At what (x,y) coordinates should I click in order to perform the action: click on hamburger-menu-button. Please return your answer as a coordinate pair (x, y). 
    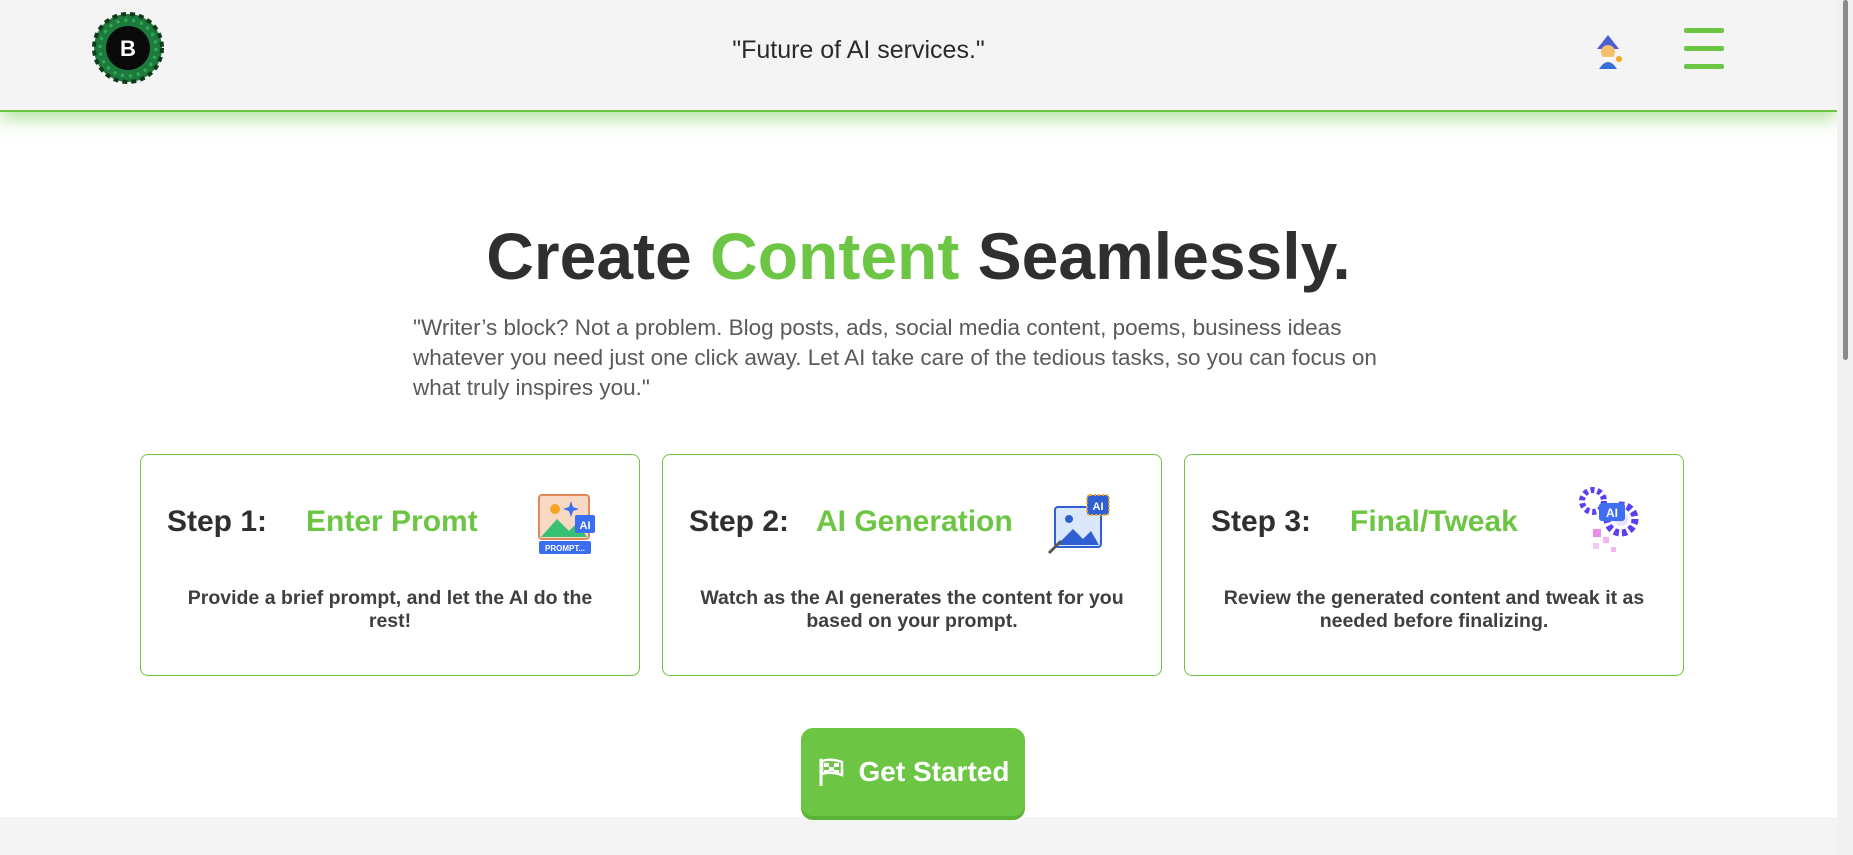
    Looking at the image, I should click on (1704, 50).